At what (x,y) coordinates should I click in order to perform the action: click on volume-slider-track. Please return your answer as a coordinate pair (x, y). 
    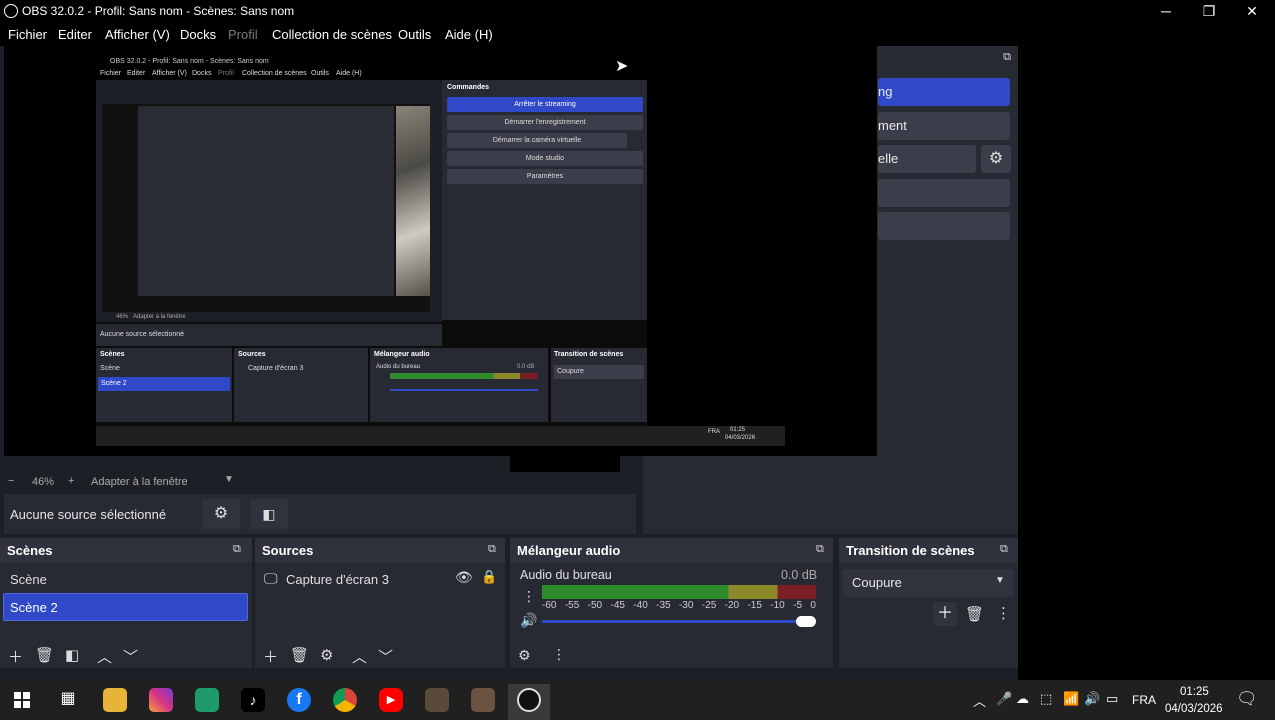
    Looking at the image, I should click on (679, 621).